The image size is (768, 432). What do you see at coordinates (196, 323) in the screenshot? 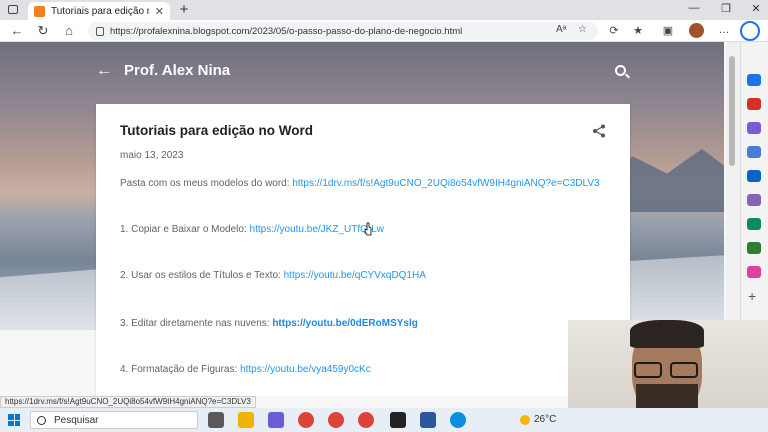
I see `paragraph-text: 3. Editar diretamente nas nuvens:` at bounding box center [196, 323].